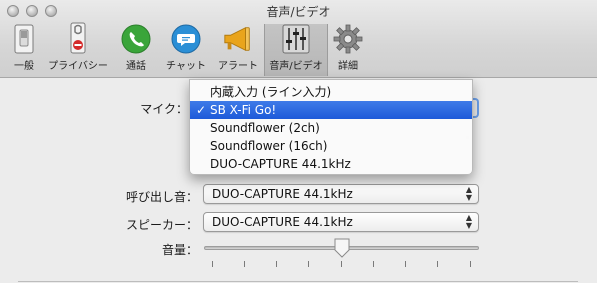  I want to click on ringer-label: 呼び出し音：, so click(161, 197).